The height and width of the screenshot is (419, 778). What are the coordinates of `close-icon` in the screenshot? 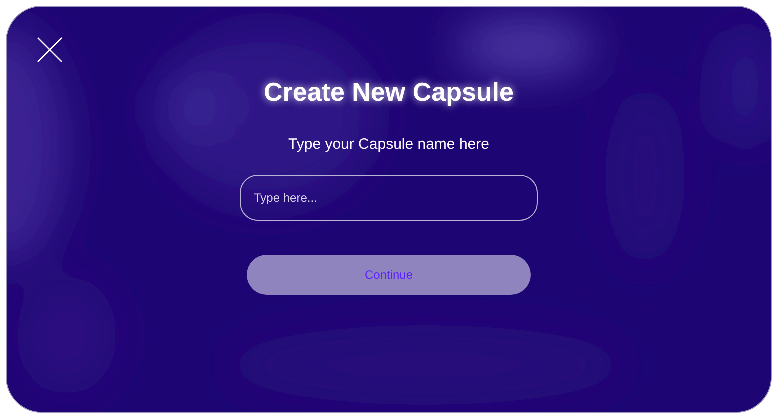 It's located at (50, 50).